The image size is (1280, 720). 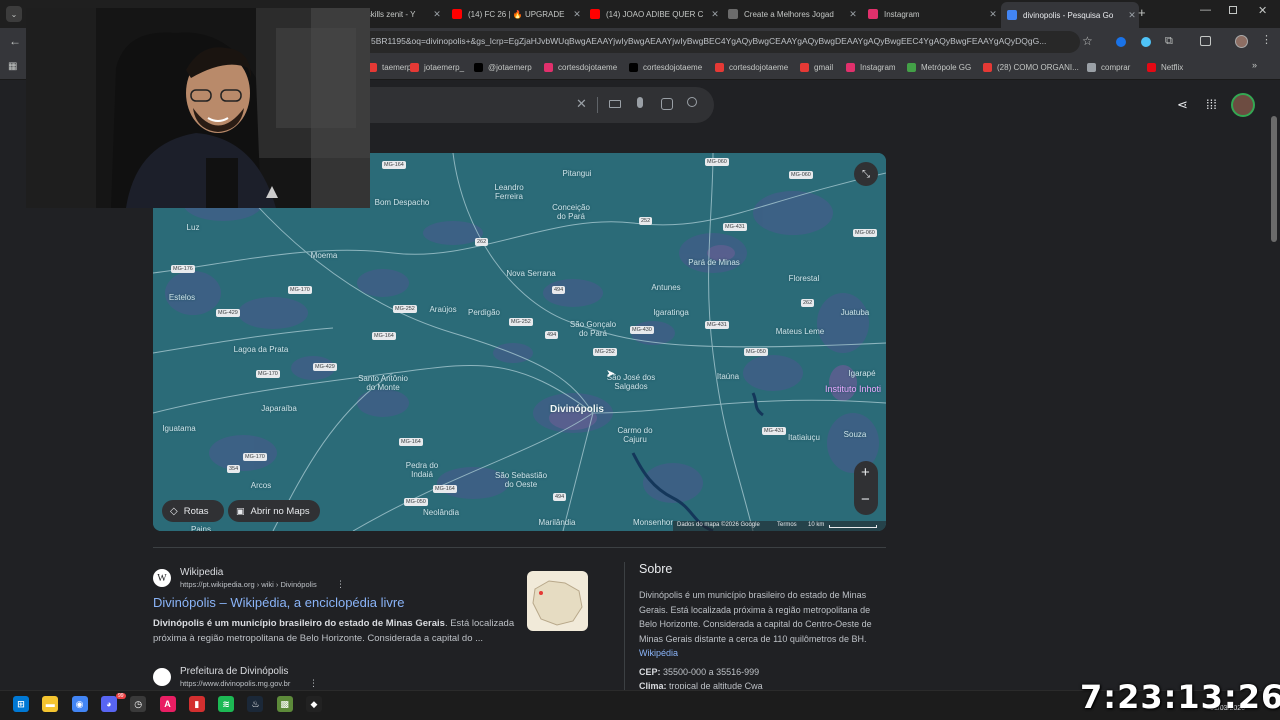 What do you see at coordinates (667, 104) in the screenshot?
I see `lens-icon` at bounding box center [667, 104].